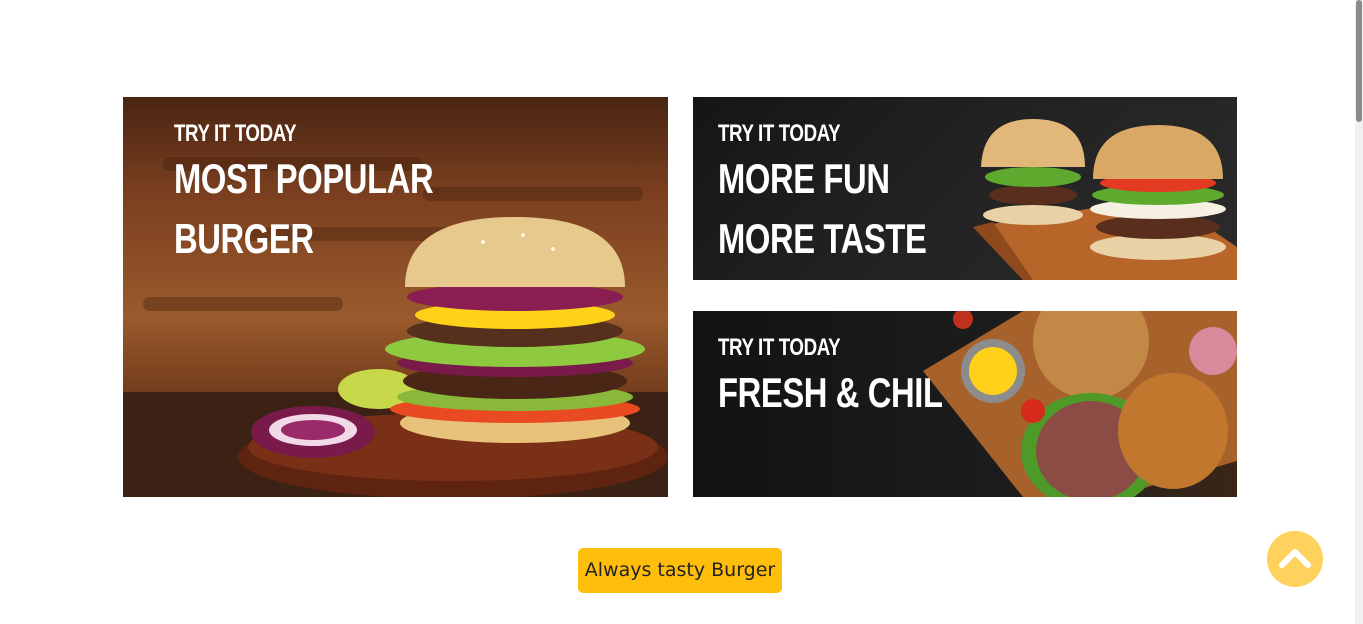  I want to click on banner-more-fun-more-taste: Try it today More fun More taste, so click(965, 188).